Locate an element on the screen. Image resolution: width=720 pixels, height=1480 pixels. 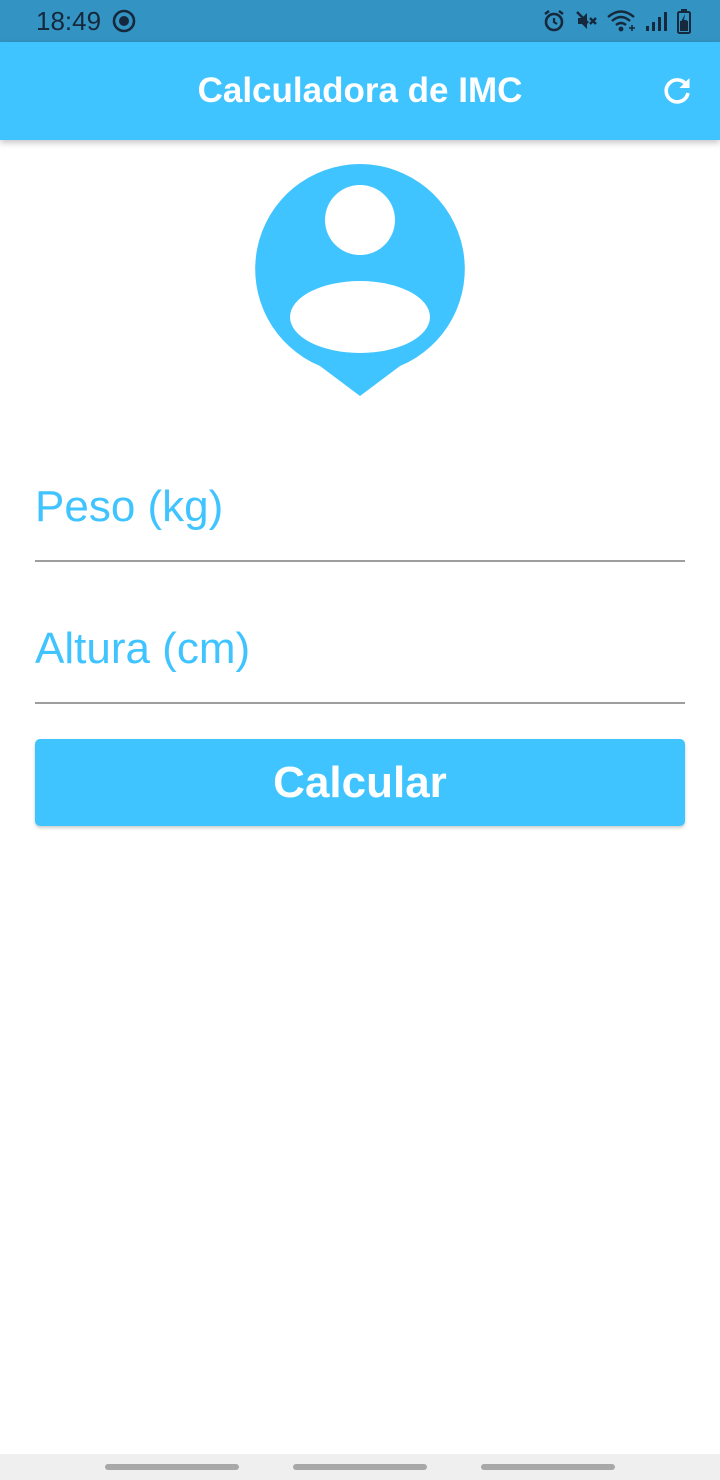
battery-icon is located at coordinates (684, 21).